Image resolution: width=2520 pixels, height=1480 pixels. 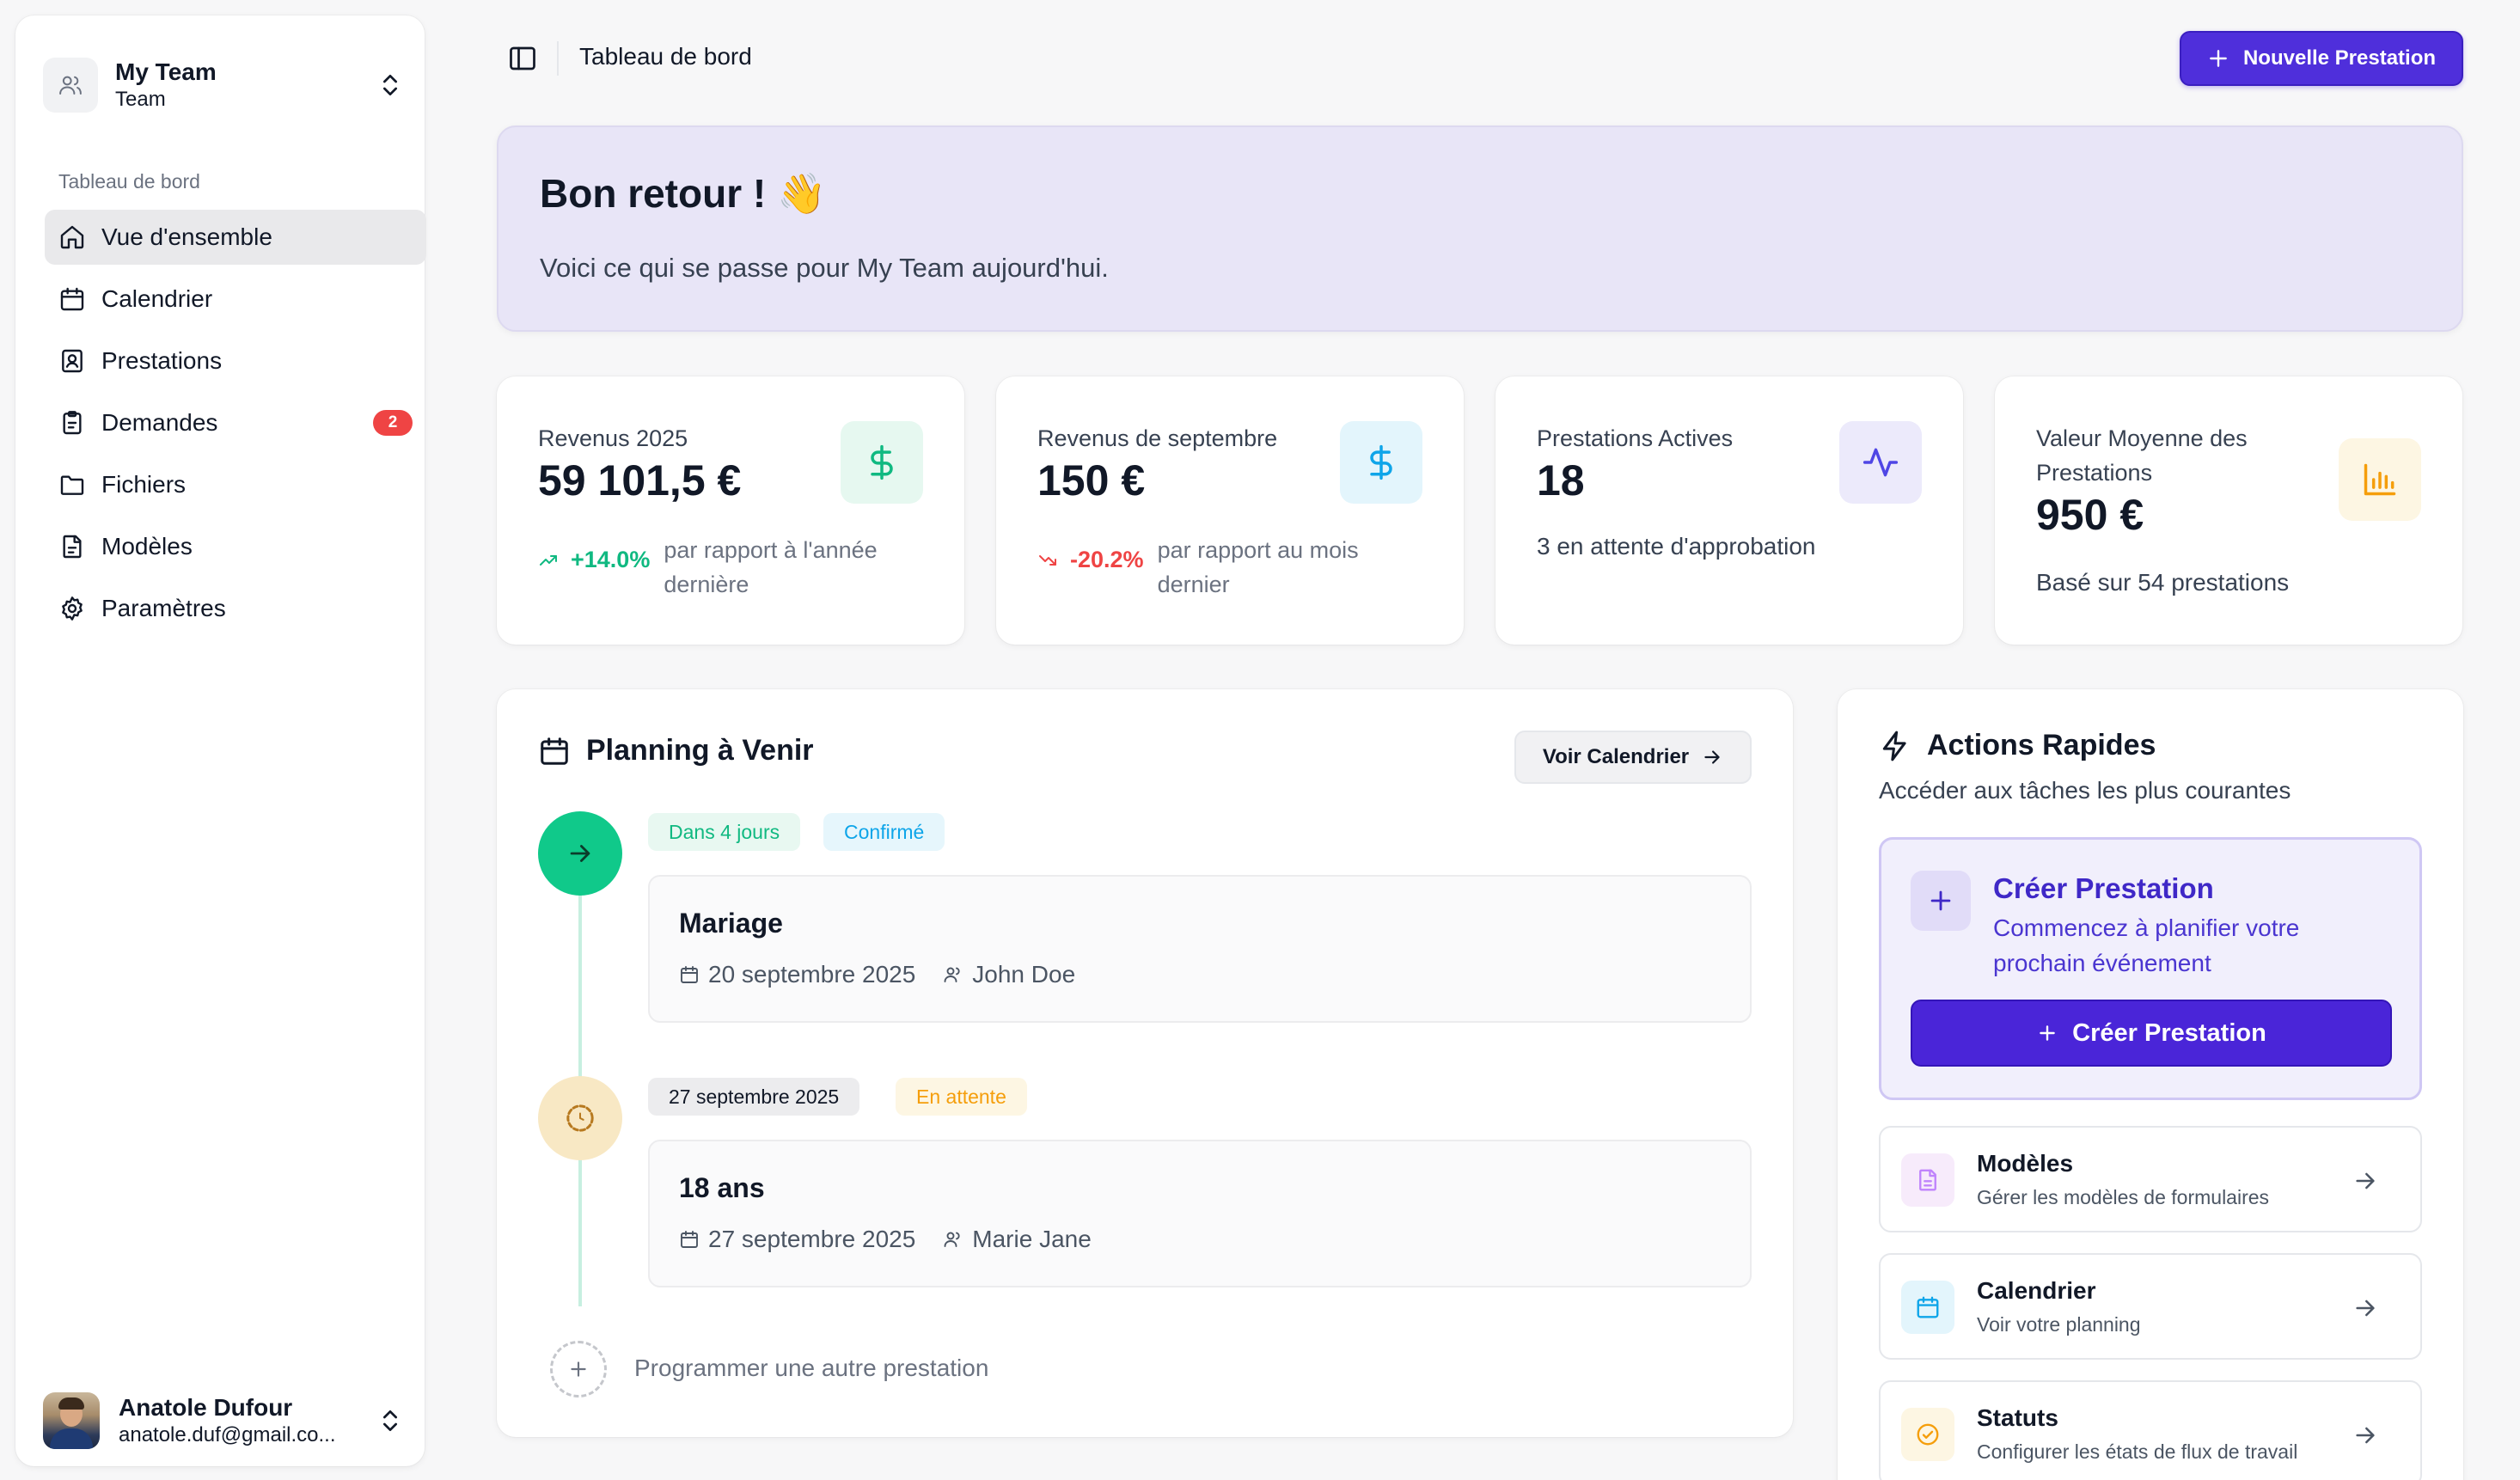 What do you see at coordinates (700, 751) in the screenshot?
I see `card-title: Planning à Venir` at bounding box center [700, 751].